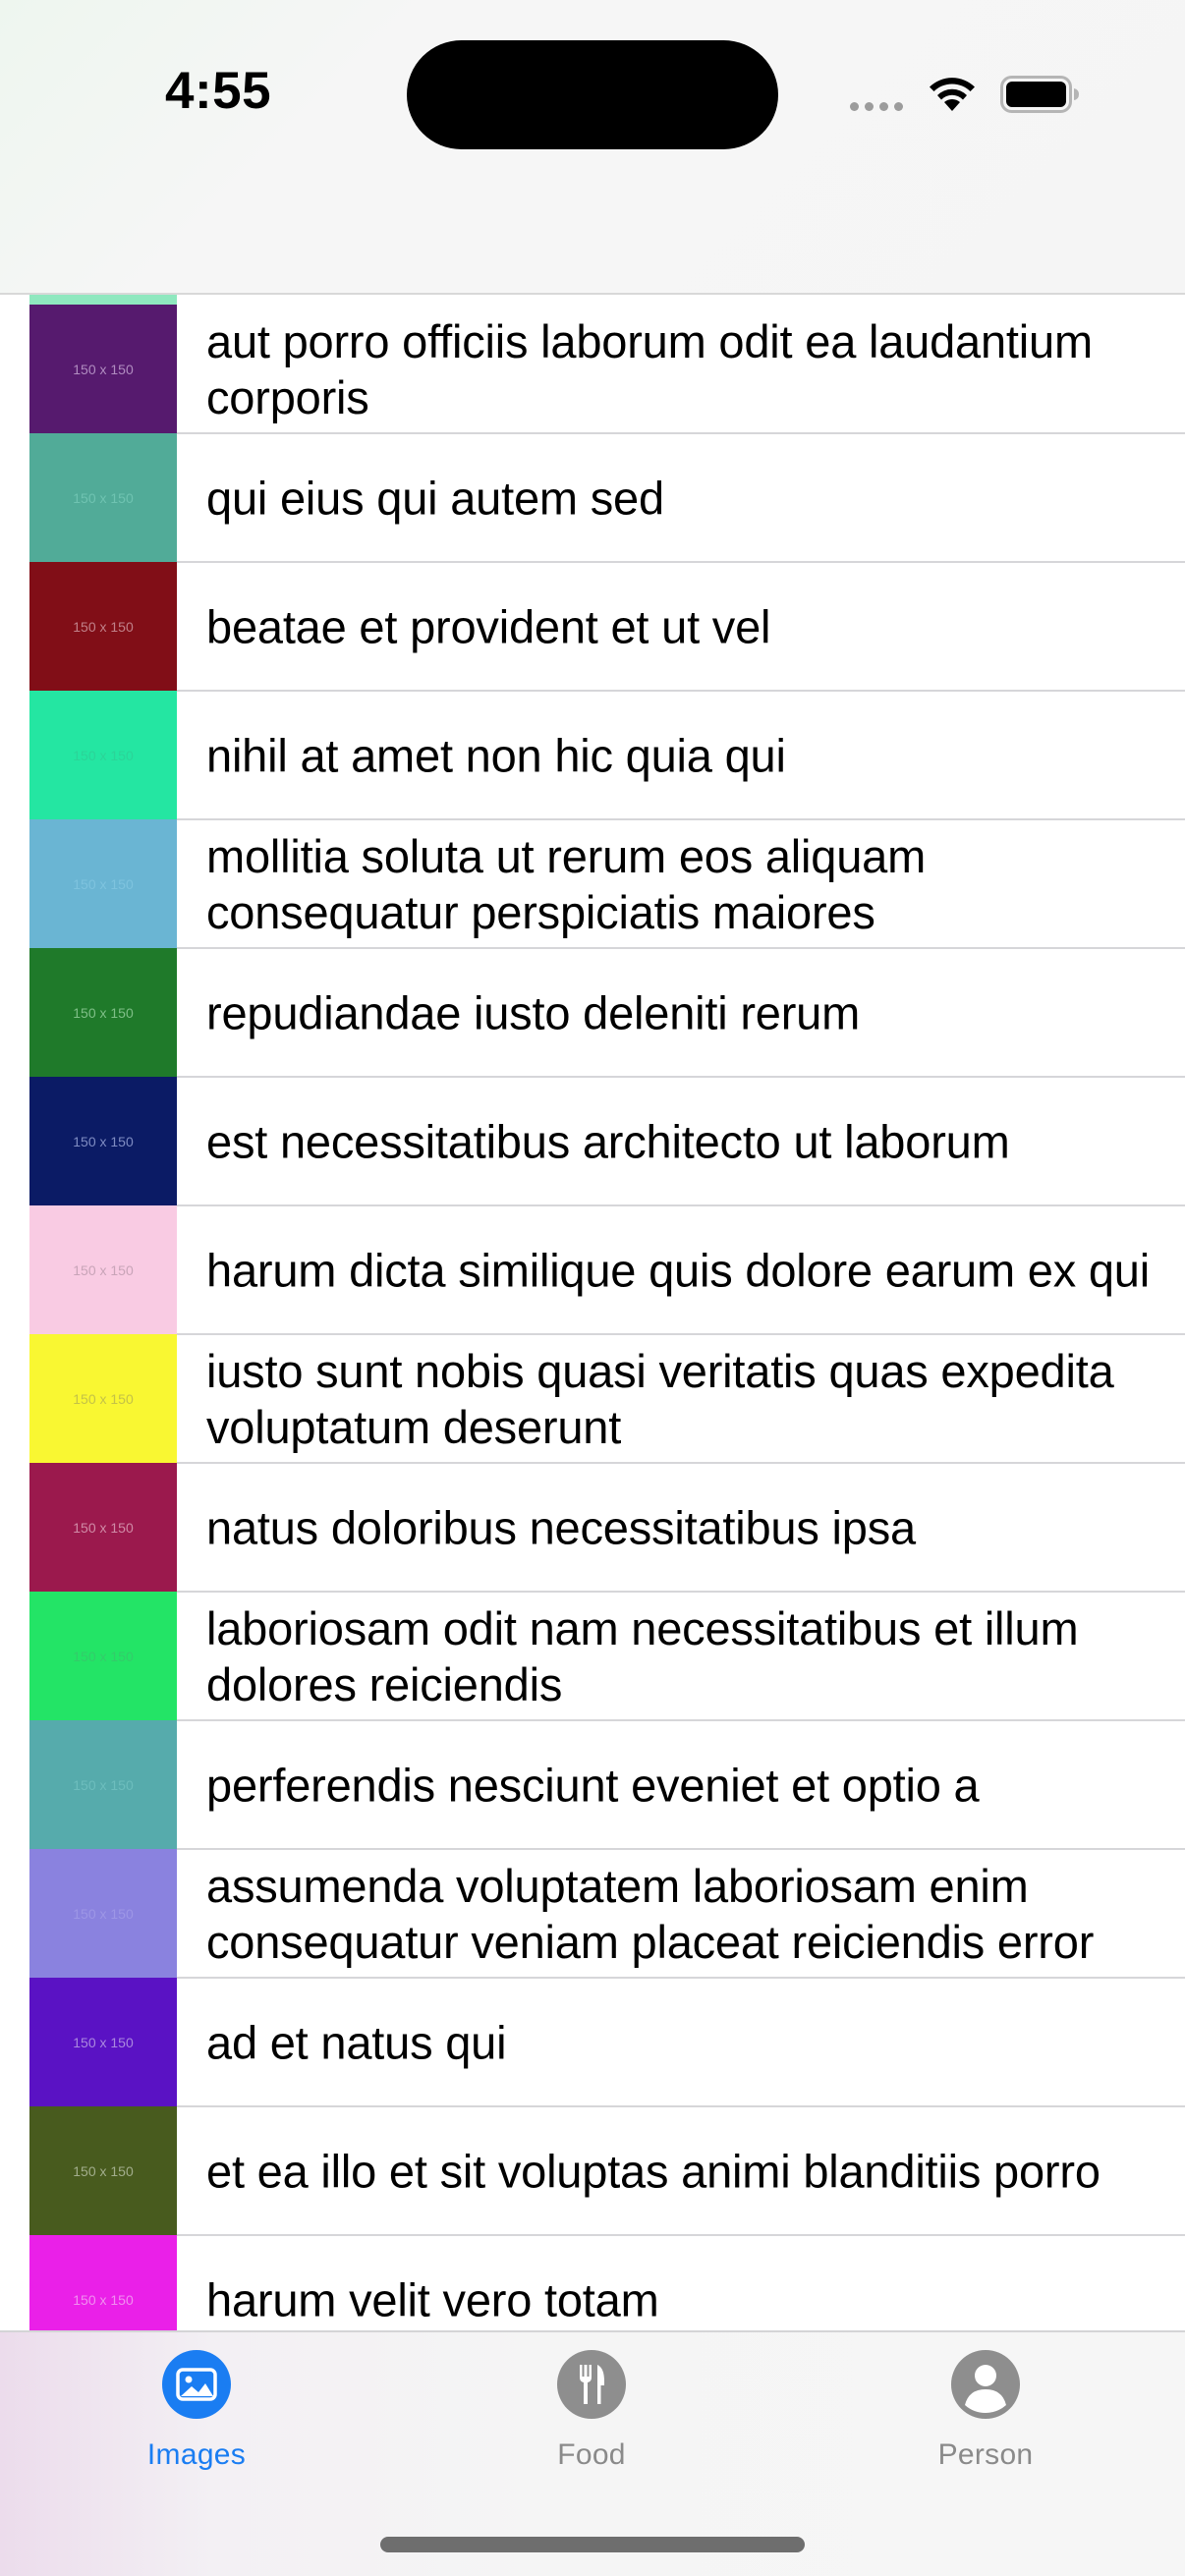  Describe the element at coordinates (592, 94) in the screenshot. I see `dynamic-island` at that location.